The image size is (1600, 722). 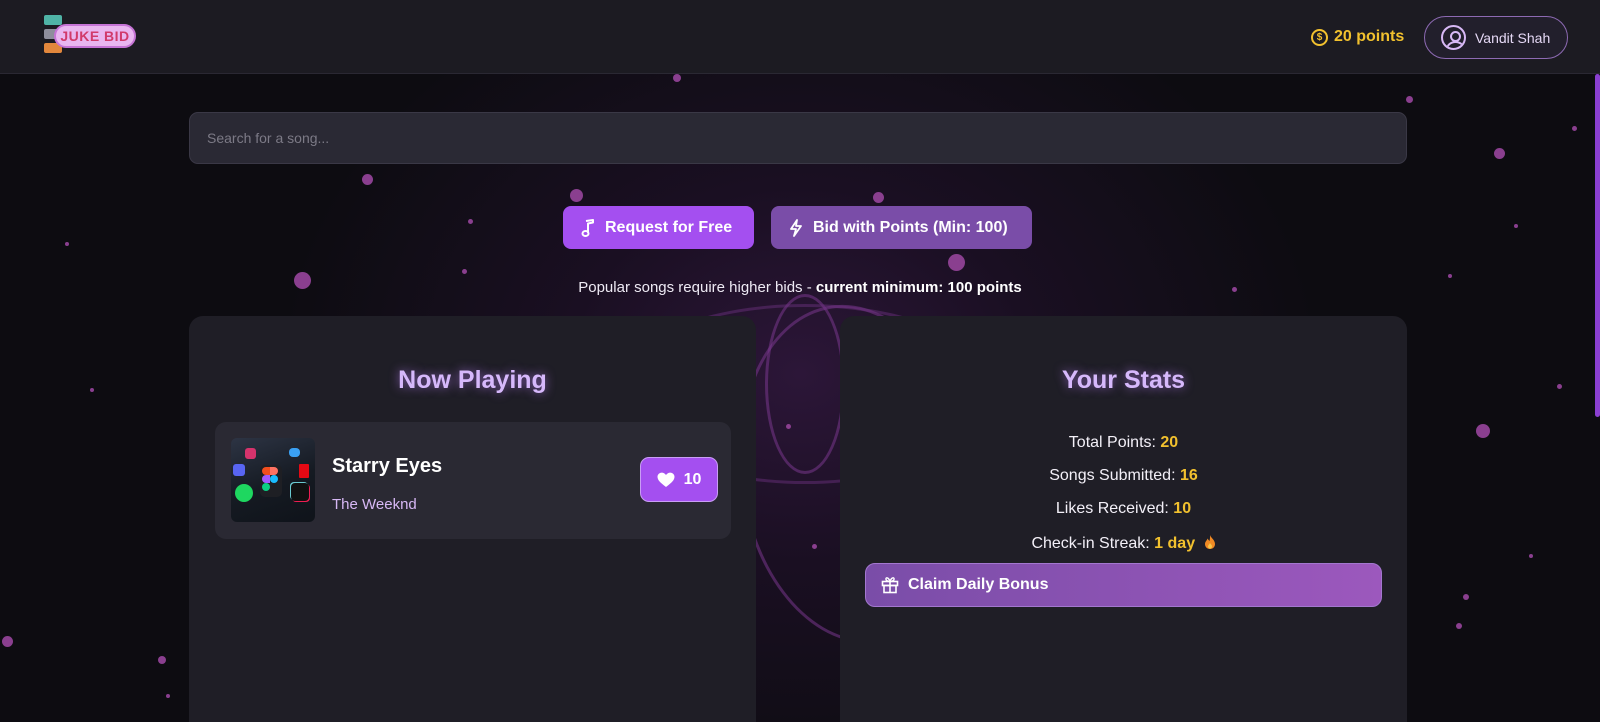 What do you see at coordinates (798, 138) in the screenshot?
I see `song-search-input` at bounding box center [798, 138].